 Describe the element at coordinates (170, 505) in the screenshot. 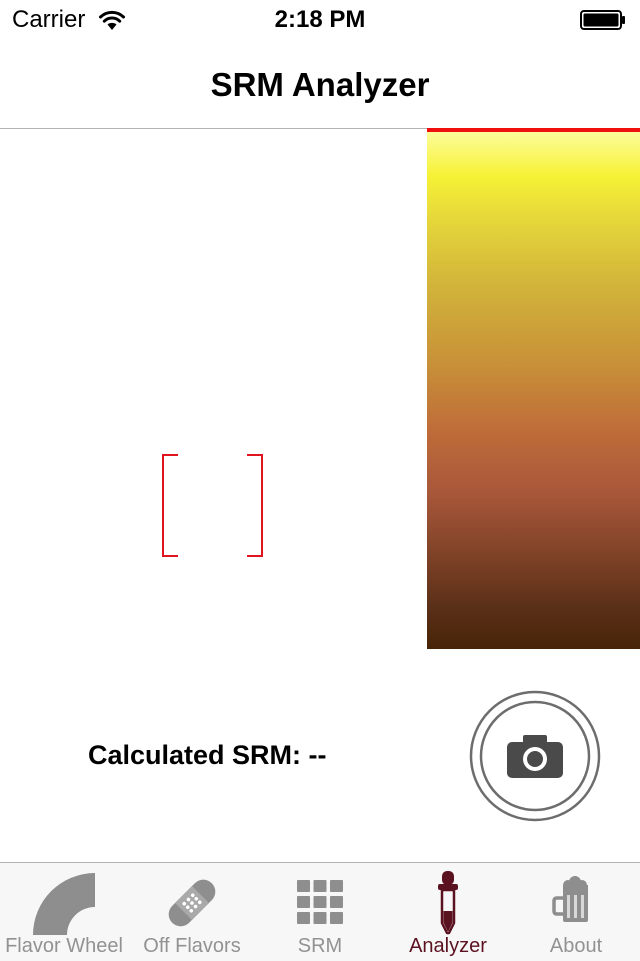

I see `sample-reticle-left-bracket` at that location.